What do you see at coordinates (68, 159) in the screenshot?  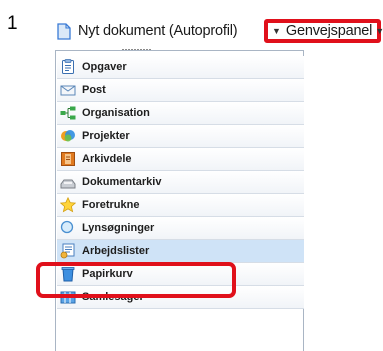 I see `archive-box-icon` at bounding box center [68, 159].